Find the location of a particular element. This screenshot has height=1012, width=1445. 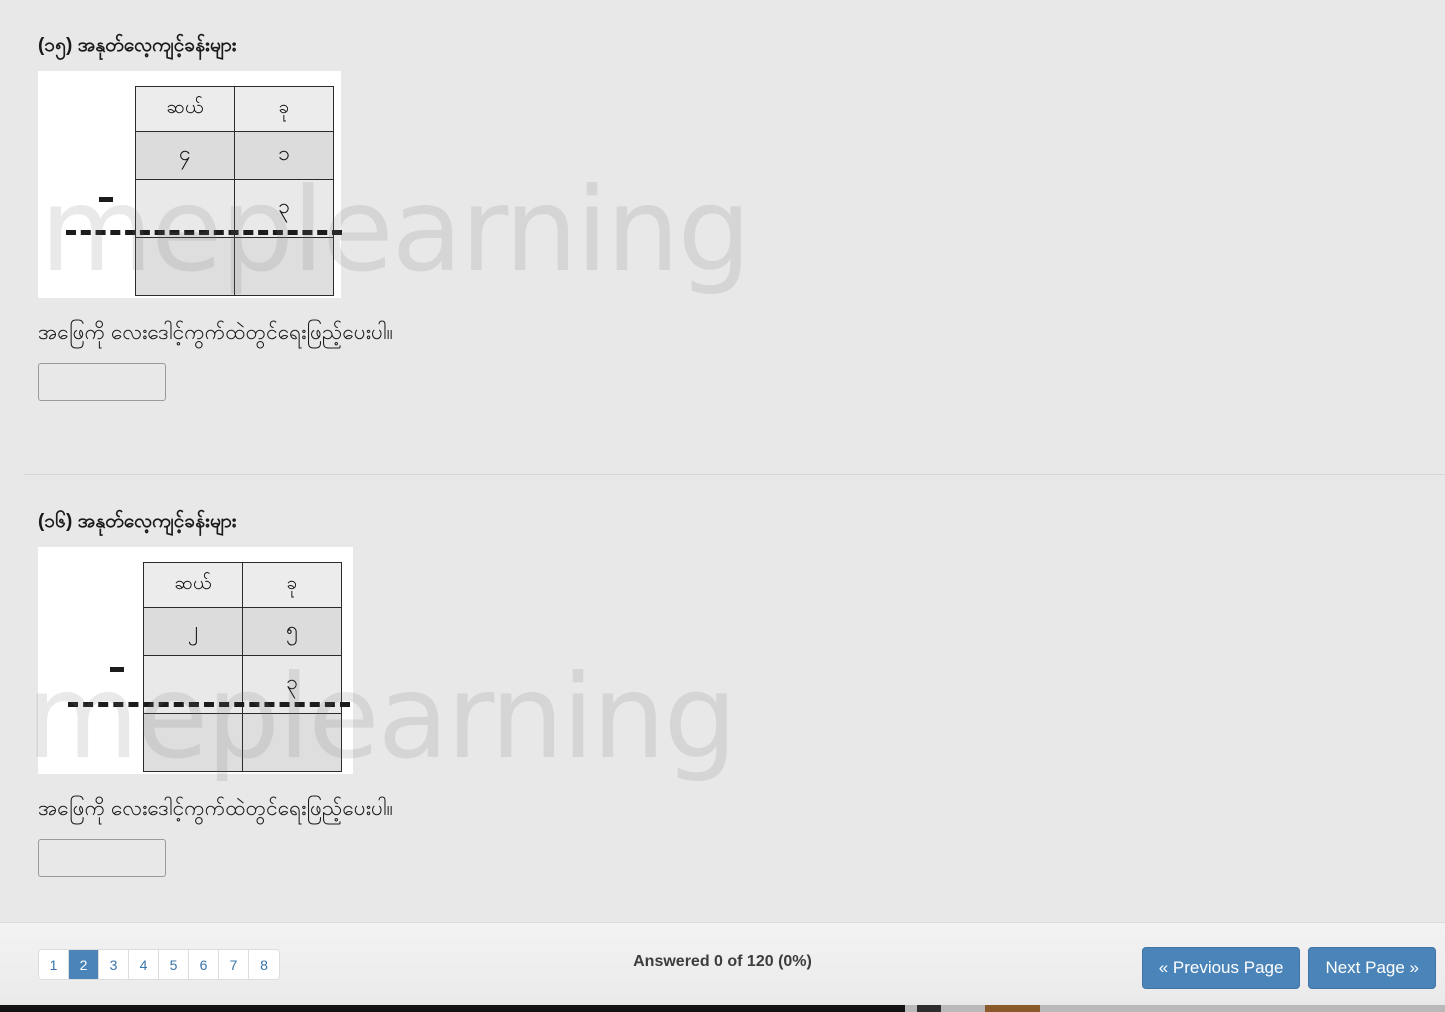

table-row: ၃ is located at coordinates (234, 208).